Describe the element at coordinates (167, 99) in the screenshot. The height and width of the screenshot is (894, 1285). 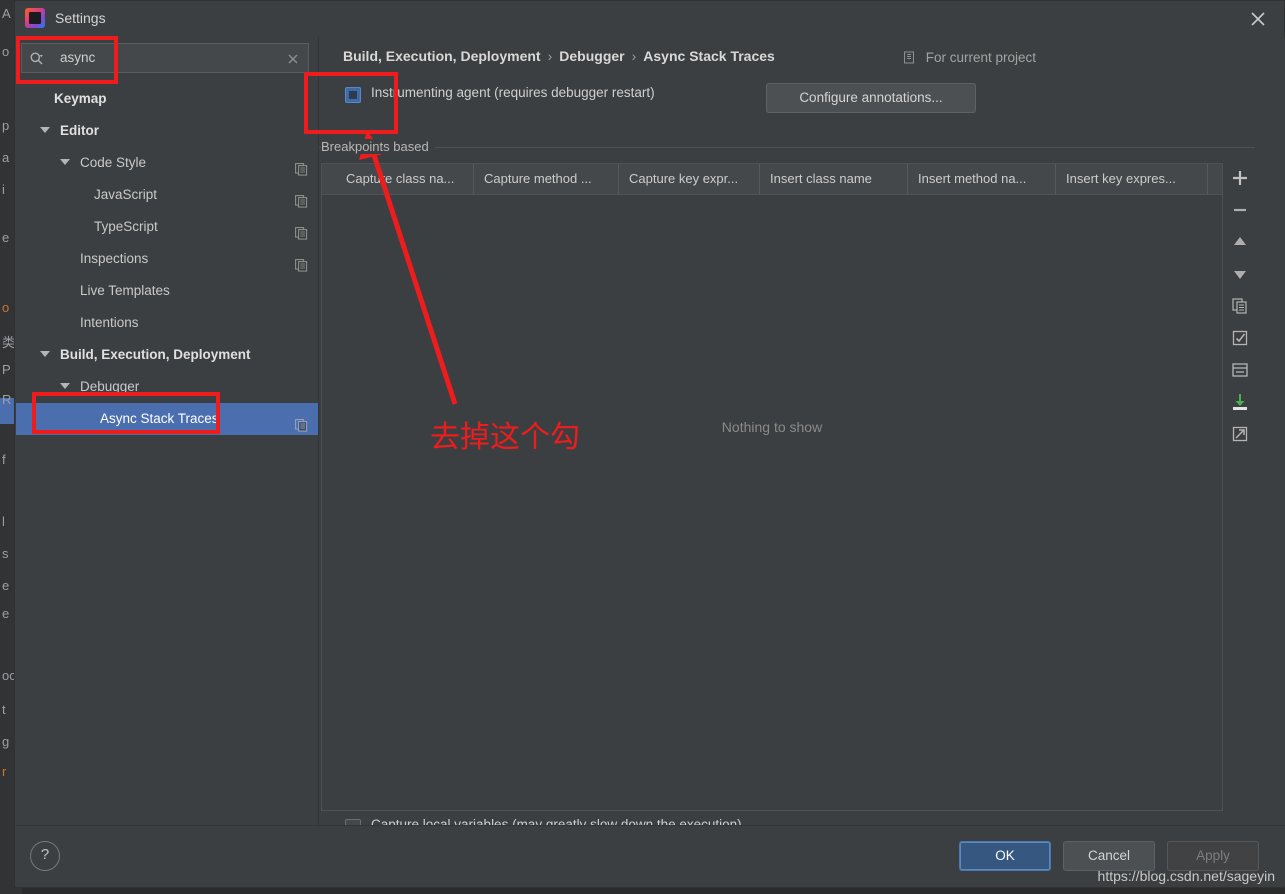
I see `sidebar-item-keymap: Keymap` at that location.